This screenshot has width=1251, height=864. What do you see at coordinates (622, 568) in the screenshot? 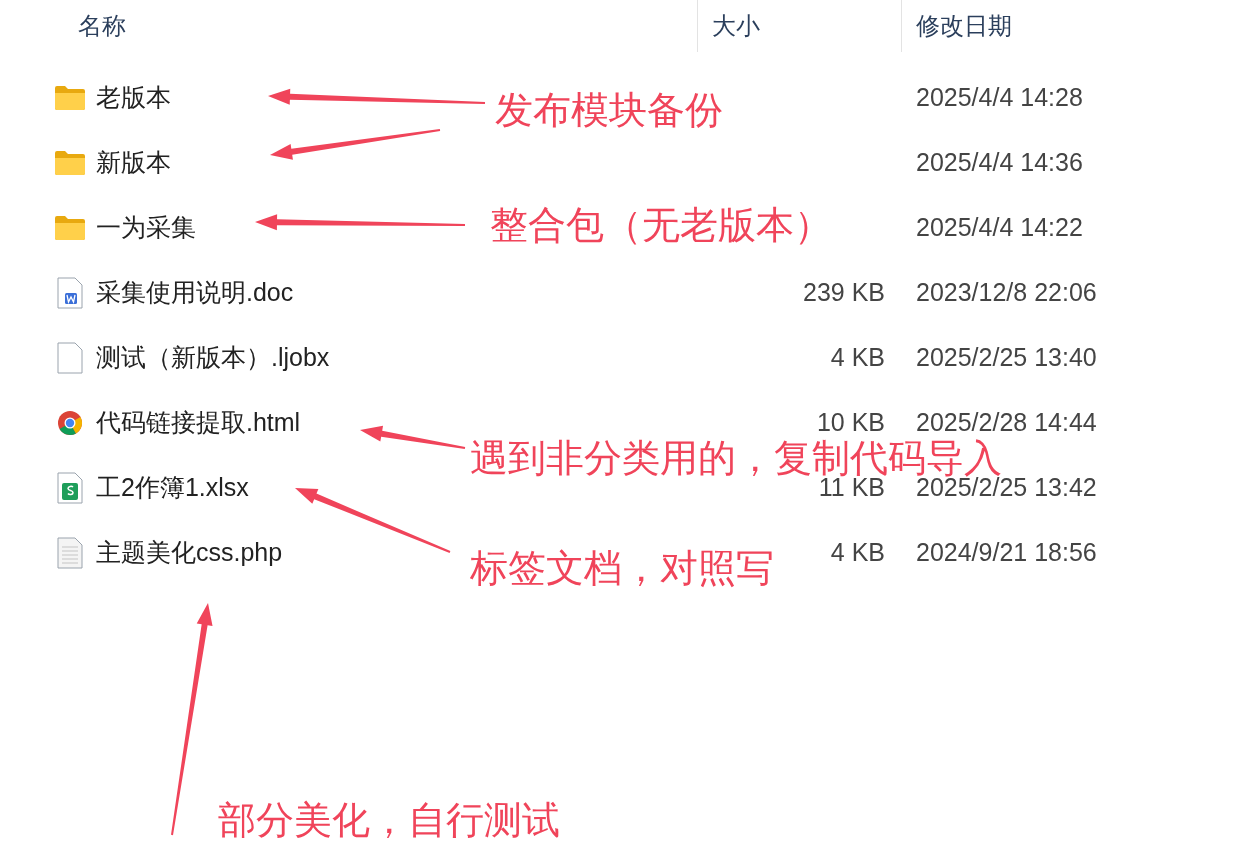
I see `annotation-text: 标签文档，对照写` at bounding box center [622, 568].